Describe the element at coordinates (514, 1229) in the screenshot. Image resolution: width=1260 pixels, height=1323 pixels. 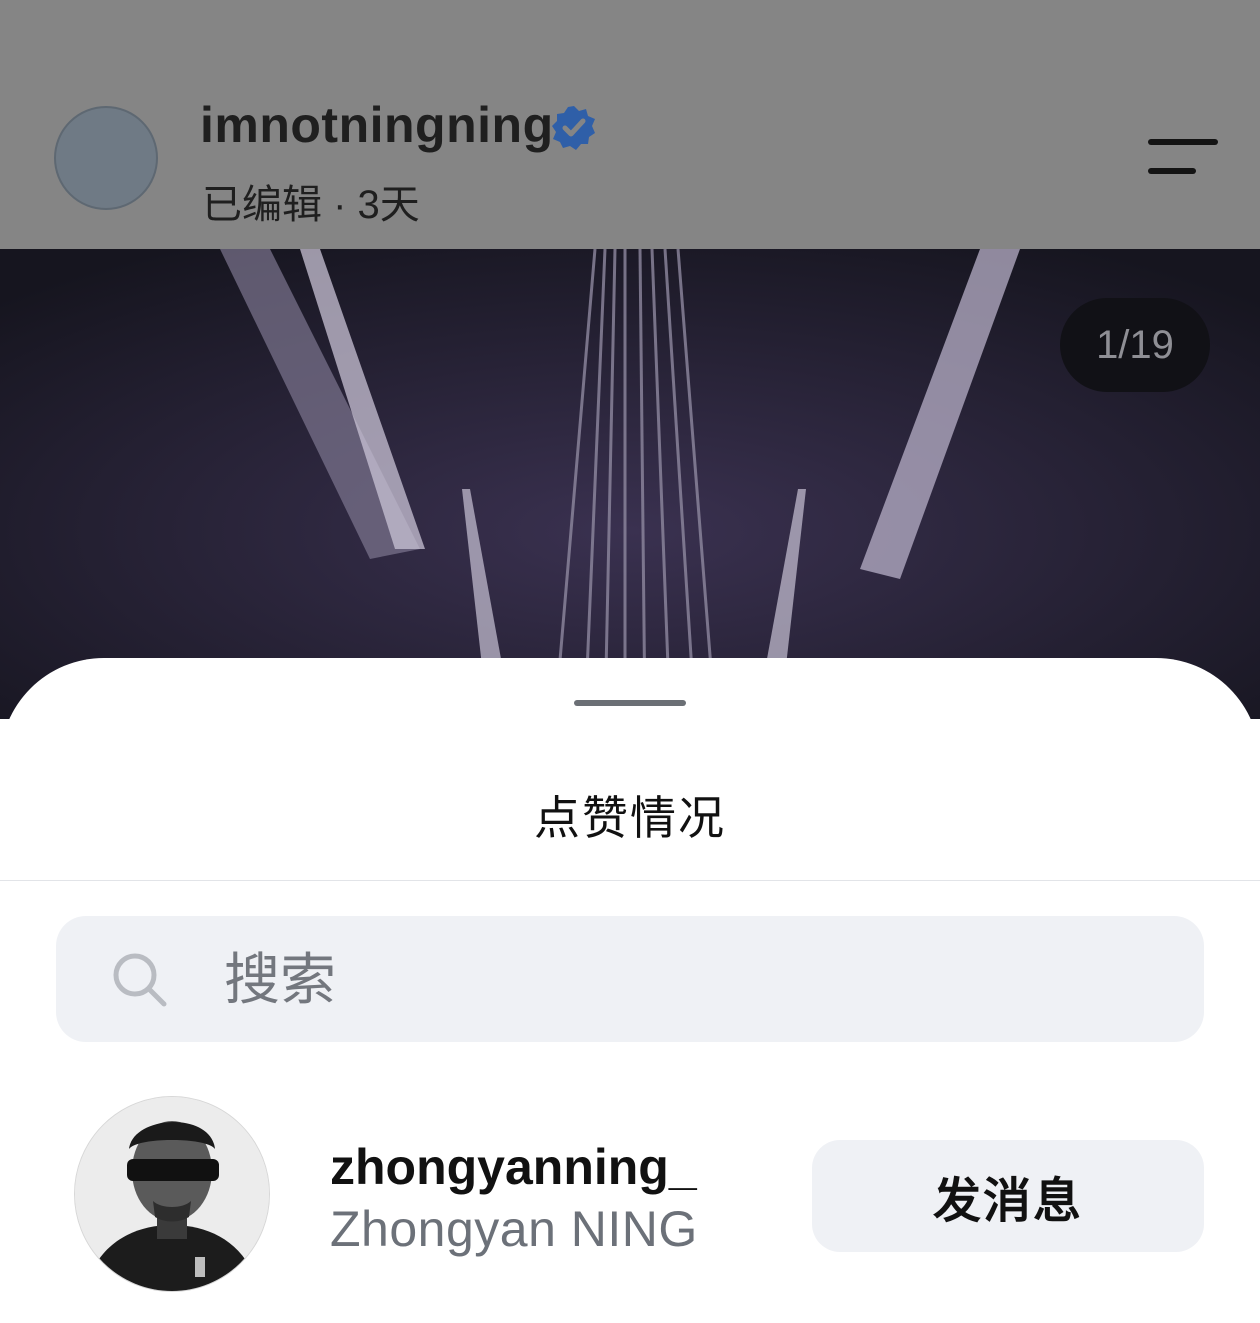
I see `liker-full-name: Zhongyan NING` at that location.